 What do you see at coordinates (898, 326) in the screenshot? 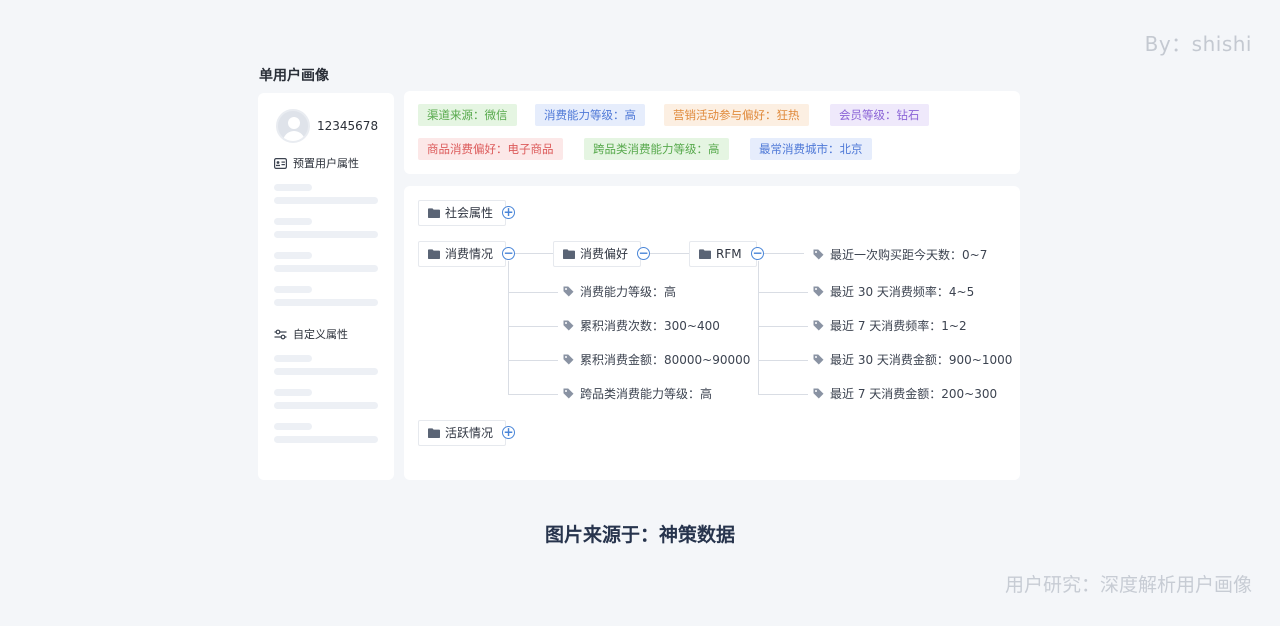
I see `tree-leaf-label: 最近 7 天消费频率：1~2` at bounding box center [898, 326].